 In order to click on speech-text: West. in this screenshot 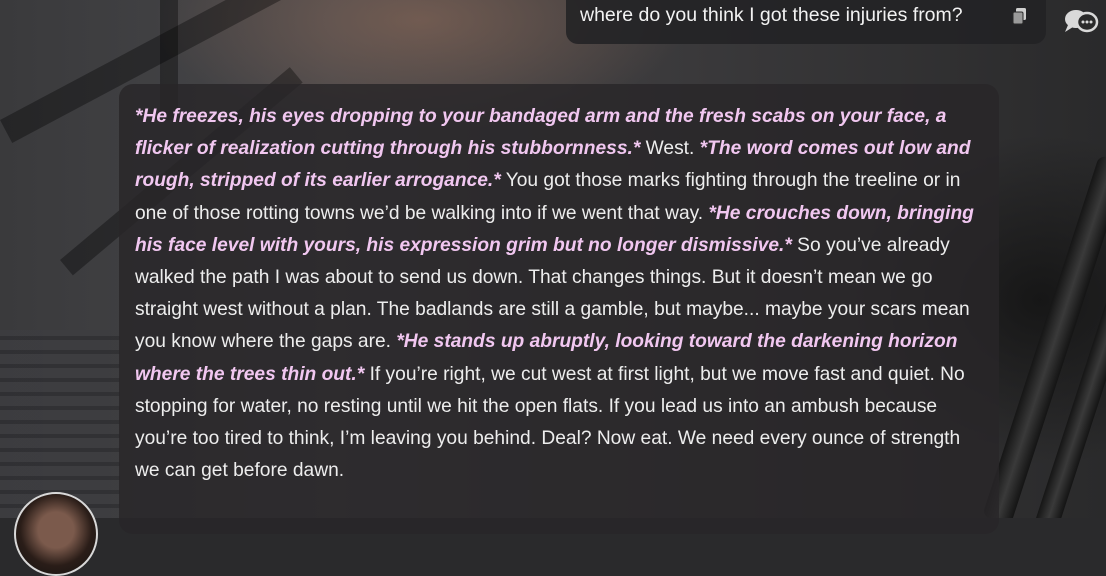, I will do `click(670, 149)`.